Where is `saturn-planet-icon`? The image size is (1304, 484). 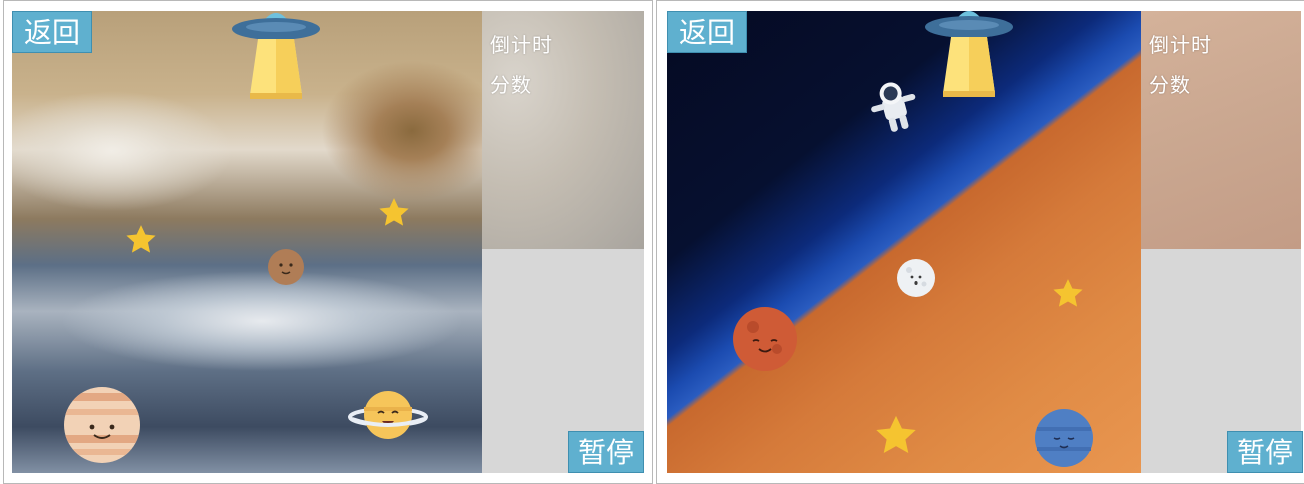
saturn-planet-icon is located at coordinates (388, 417).